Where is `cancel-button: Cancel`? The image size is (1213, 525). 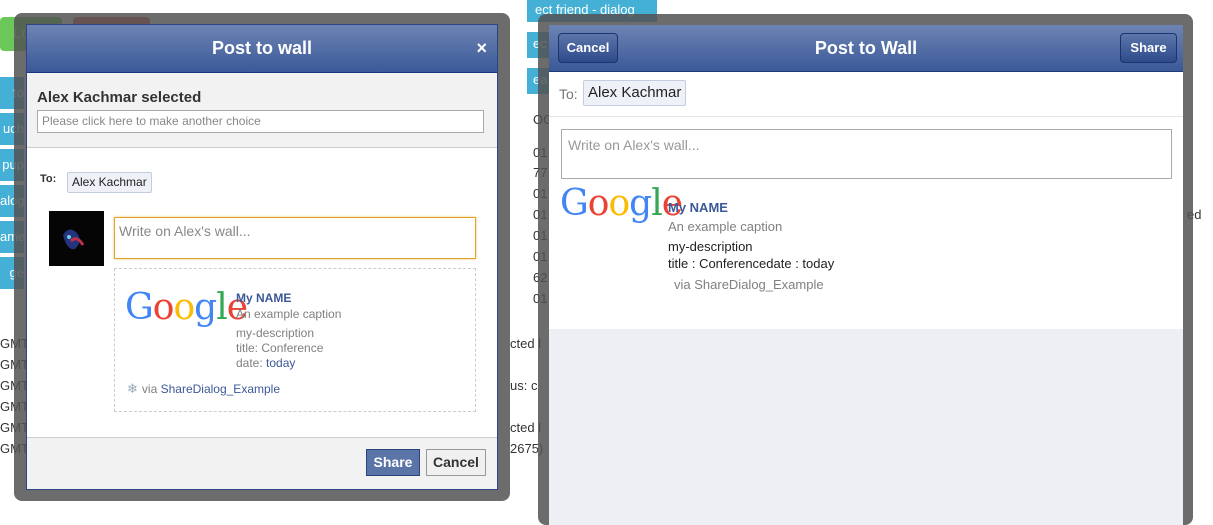
cancel-button: Cancel is located at coordinates (456, 462).